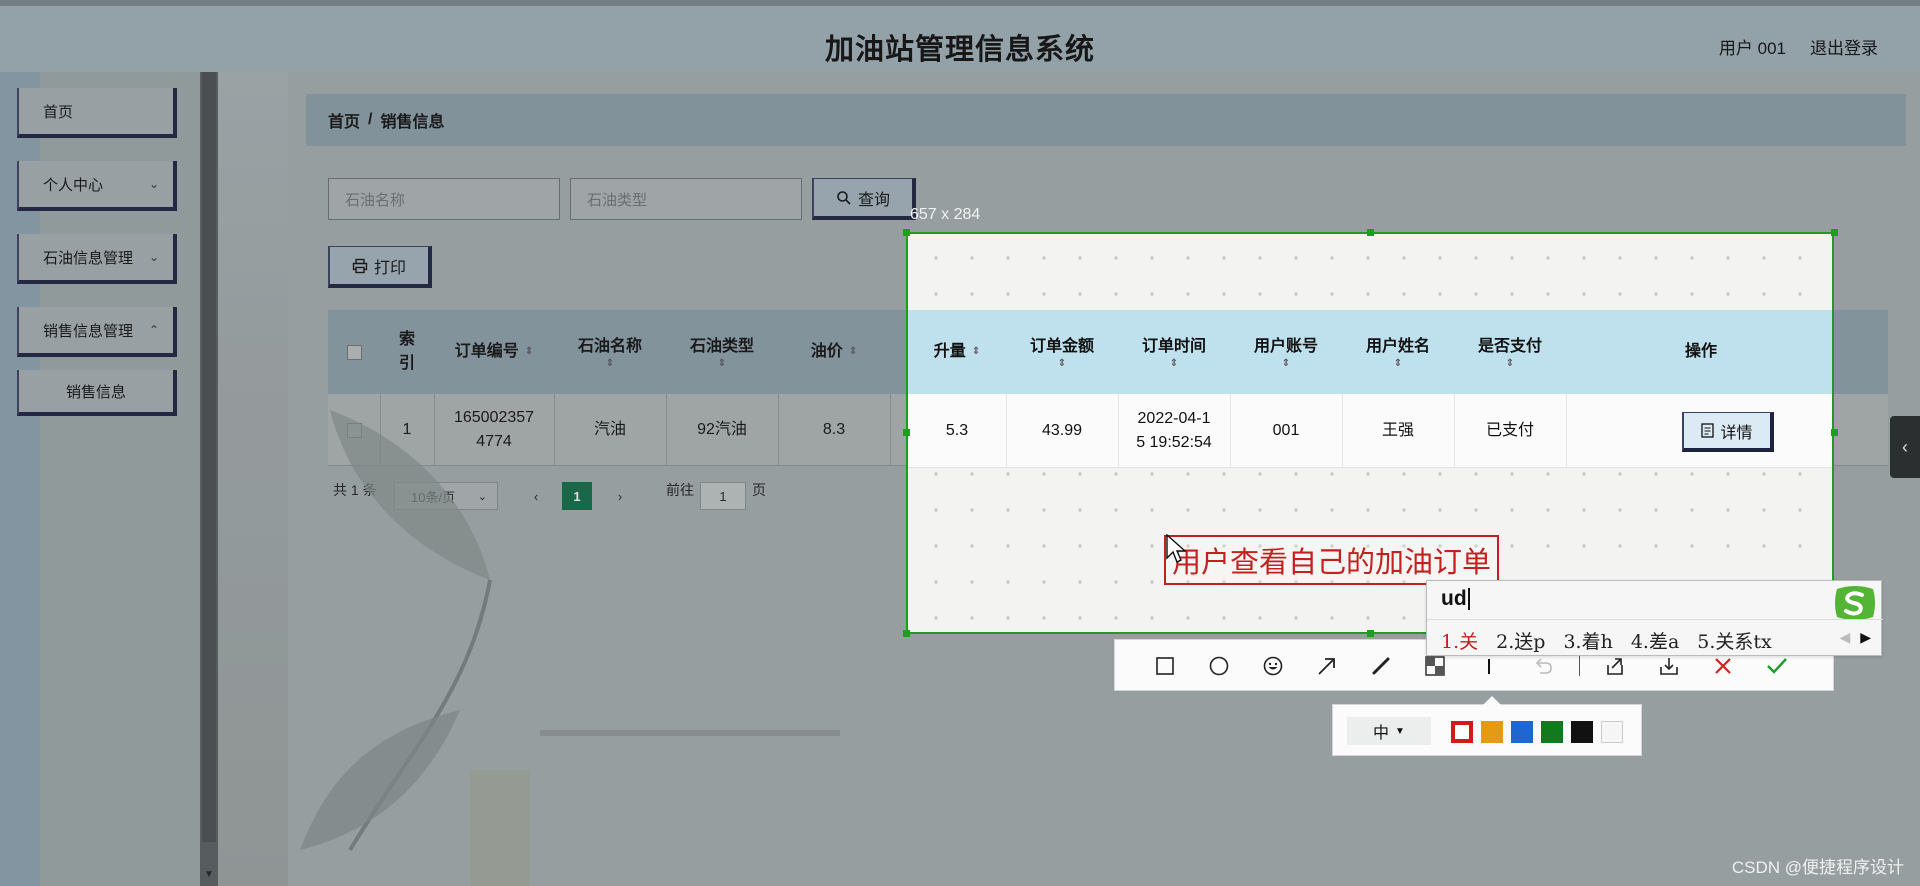  What do you see at coordinates (1174, 418) in the screenshot?
I see `time-line-1: 2022-04-1` at bounding box center [1174, 418].